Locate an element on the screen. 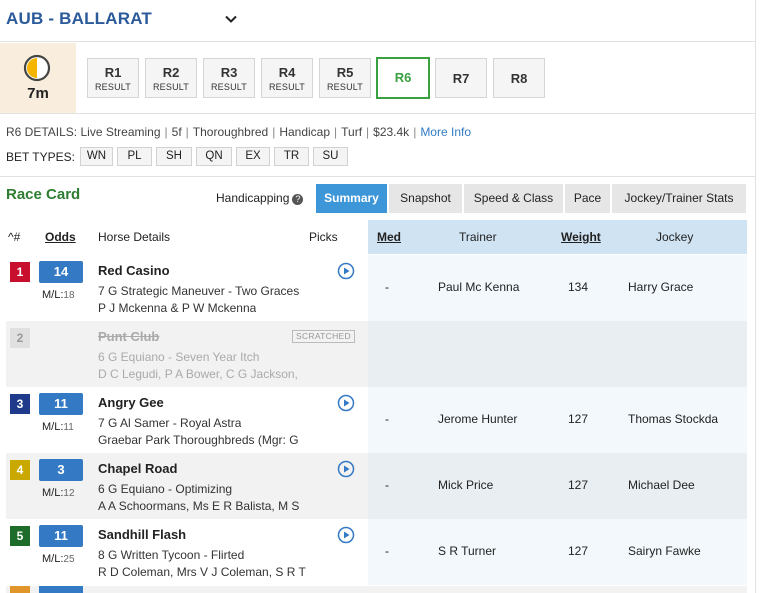  countdown-timer: 7m is located at coordinates (38, 78).